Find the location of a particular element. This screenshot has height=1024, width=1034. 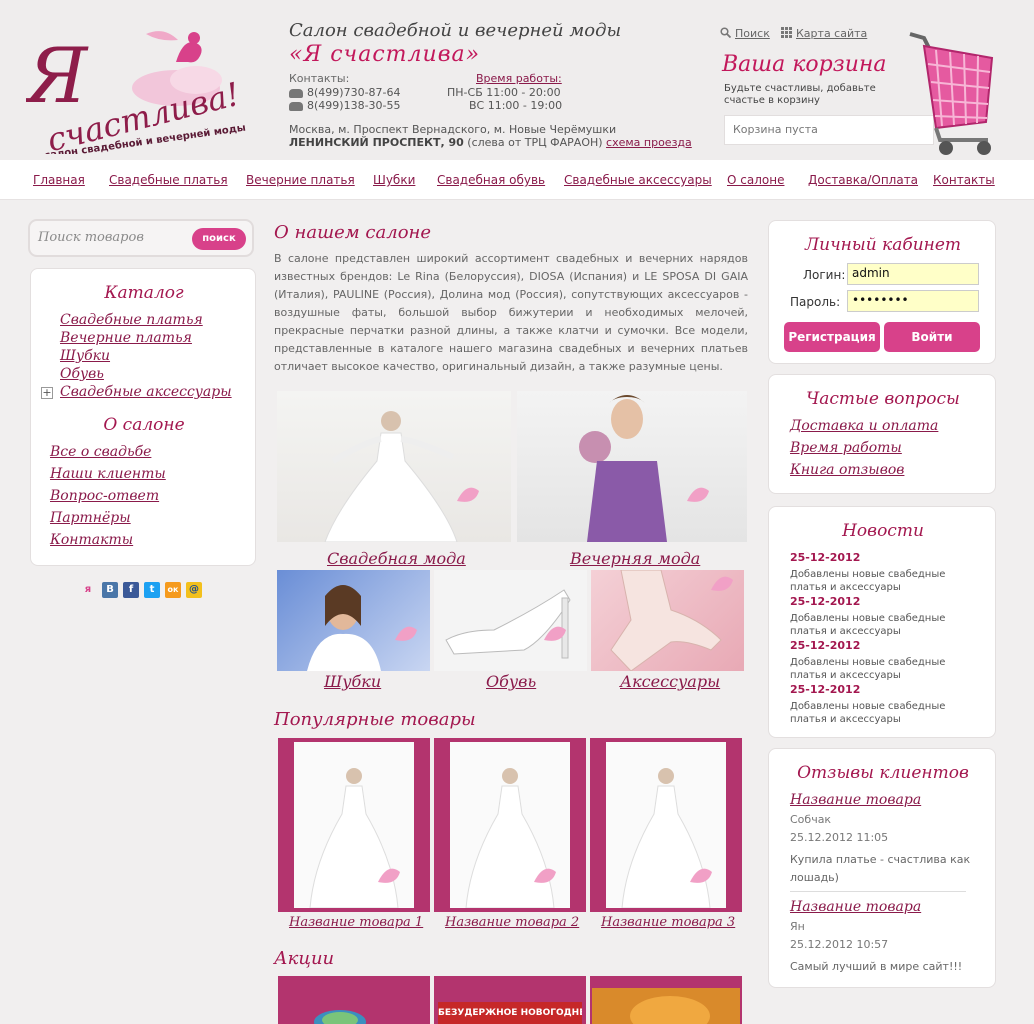

about-item-wedding: Все о свадьбе is located at coordinates (100, 452).